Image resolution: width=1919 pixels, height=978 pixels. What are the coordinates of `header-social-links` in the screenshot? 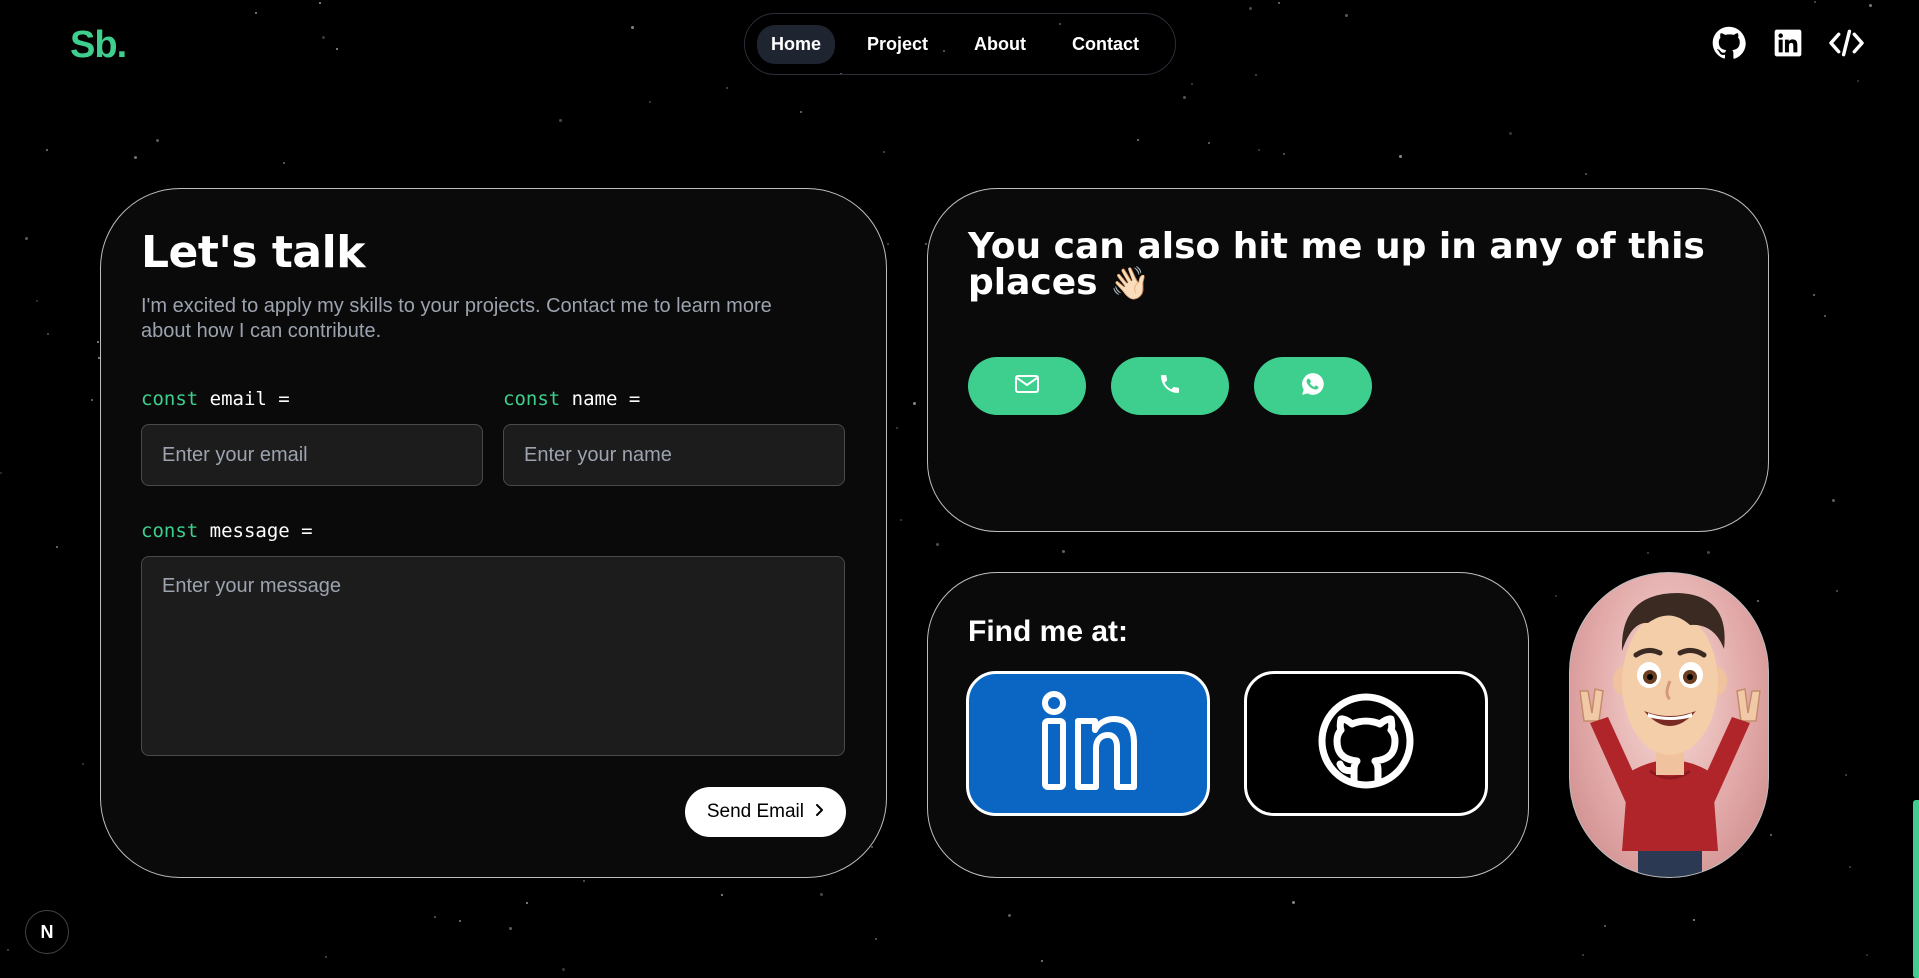 It's located at (1787, 42).